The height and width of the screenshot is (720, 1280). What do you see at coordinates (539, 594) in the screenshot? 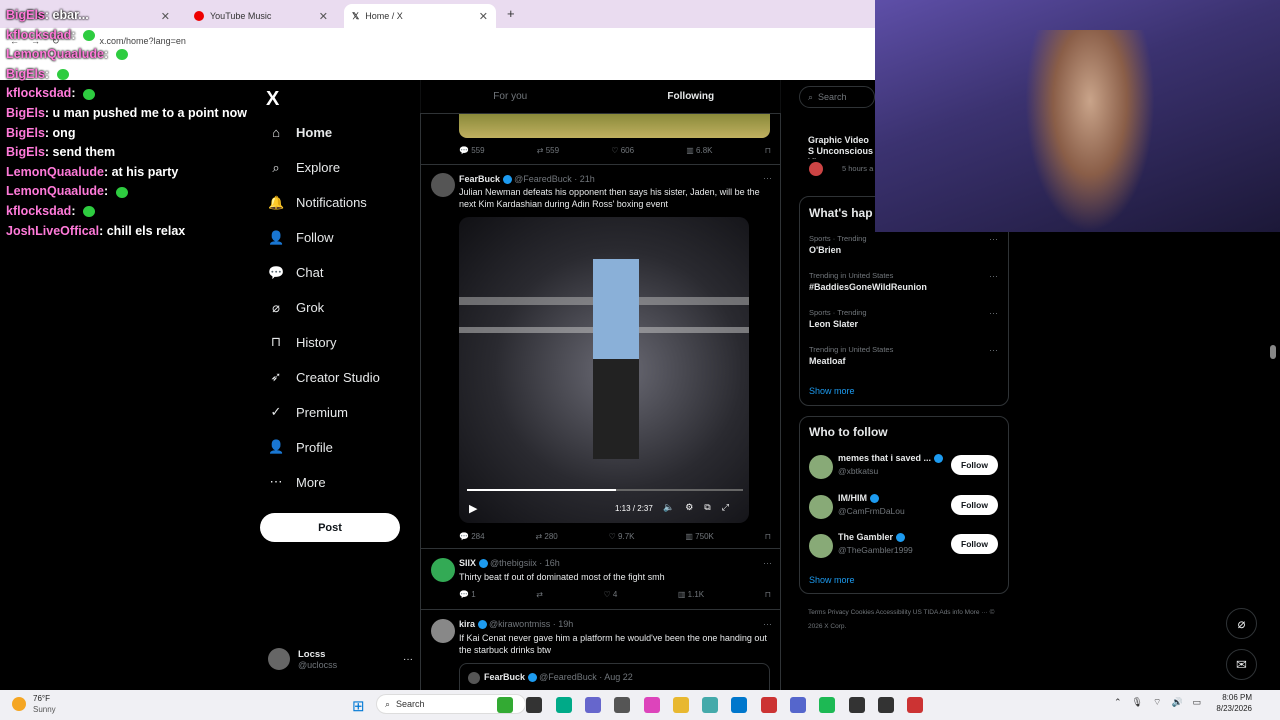
I see `repost-icon: ⇄` at bounding box center [539, 594].